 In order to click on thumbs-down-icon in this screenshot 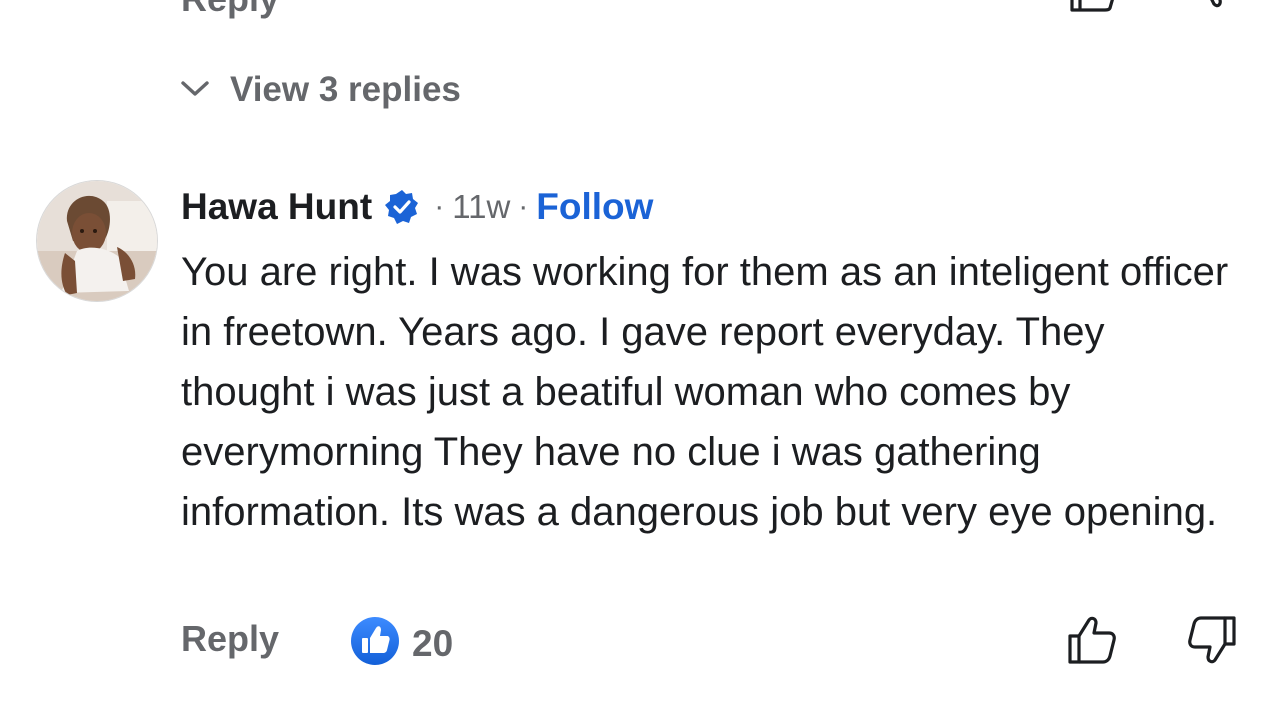, I will do `click(1212, 642)`.